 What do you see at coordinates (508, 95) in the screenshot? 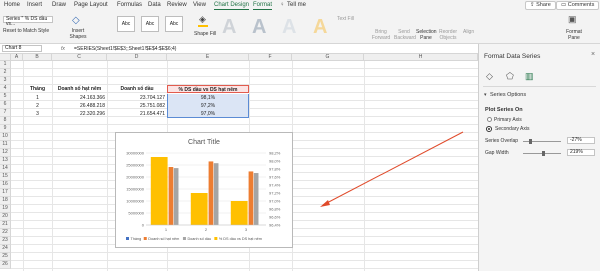
I see `series-options-section: Series Options` at bounding box center [508, 95].